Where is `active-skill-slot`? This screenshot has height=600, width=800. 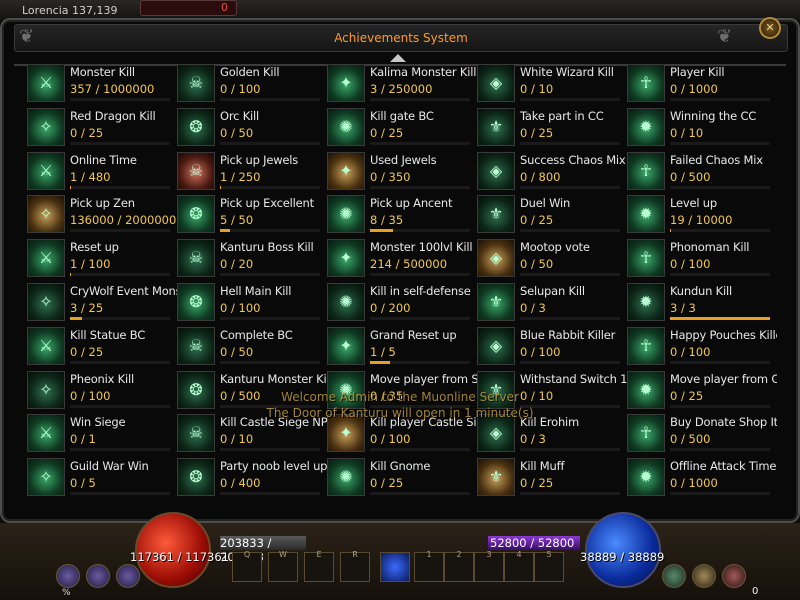 active-skill-slot is located at coordinates (395, 567).